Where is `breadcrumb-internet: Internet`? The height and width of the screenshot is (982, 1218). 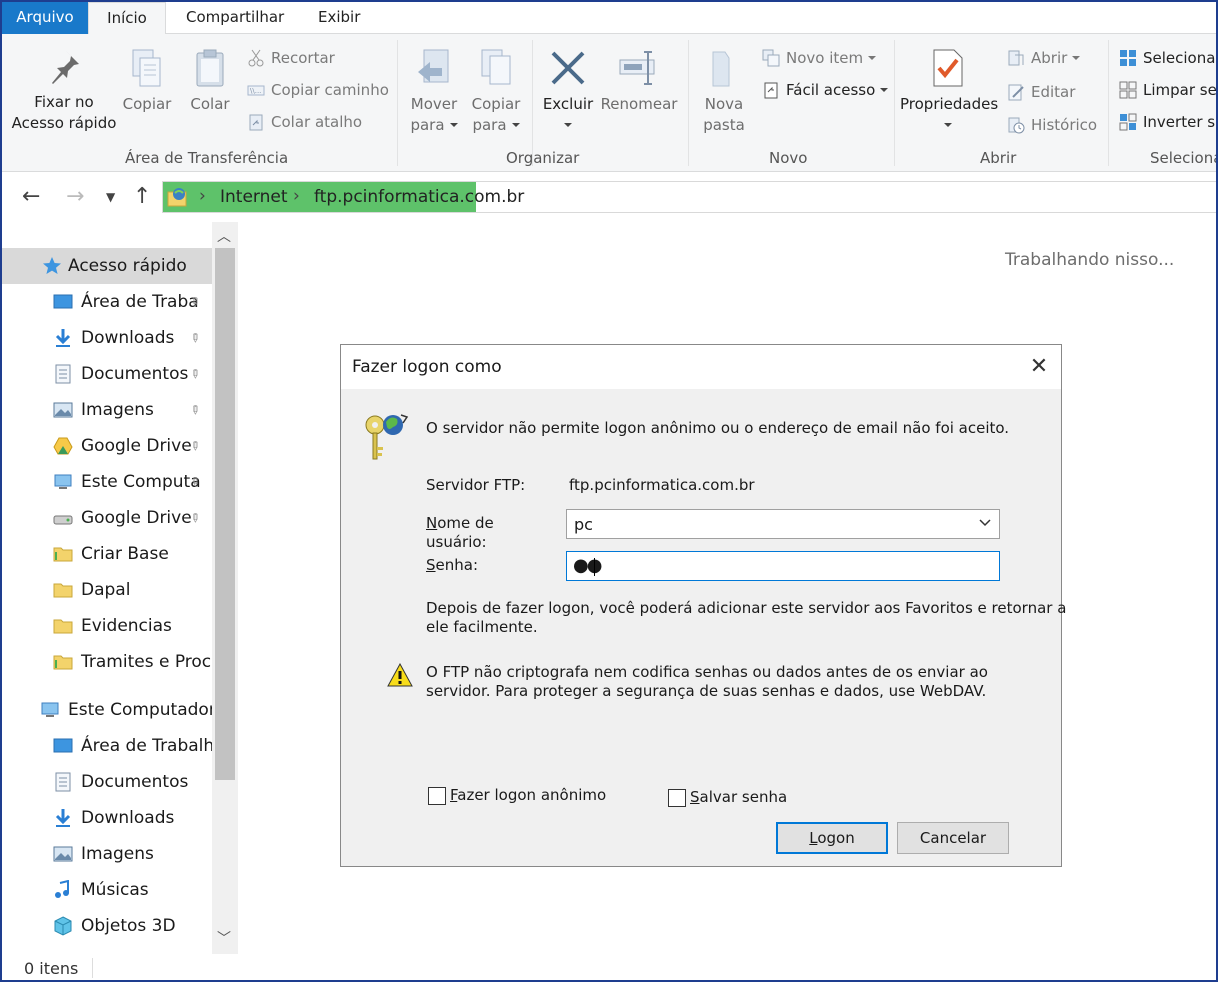
breadcrumb-internet: Internet is located at coordinates (254, 197).